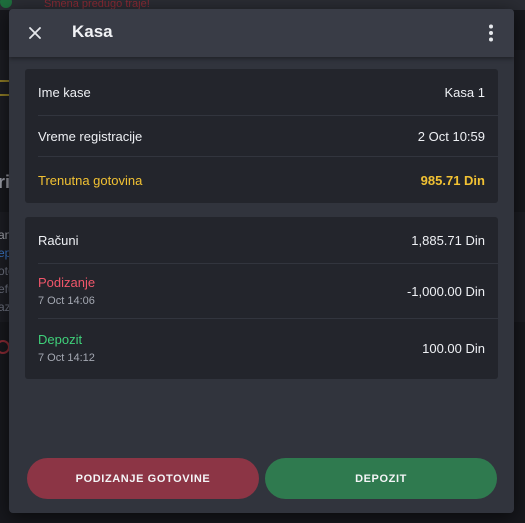 The height and width of the screenshot is (523, 525). I want to click on withdraw-cash-button: PODIZANJE GOTOVINE, so click(143, 478).